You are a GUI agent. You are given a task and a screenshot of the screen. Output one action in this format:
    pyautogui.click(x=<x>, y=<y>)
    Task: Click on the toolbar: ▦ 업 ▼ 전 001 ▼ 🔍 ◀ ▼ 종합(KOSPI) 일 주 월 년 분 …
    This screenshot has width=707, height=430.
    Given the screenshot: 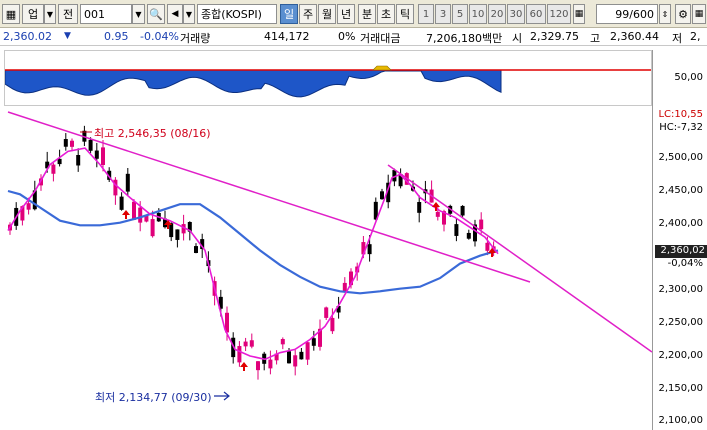 What is the action you would take?
    pyautogui.click(x=353, y=14)
    